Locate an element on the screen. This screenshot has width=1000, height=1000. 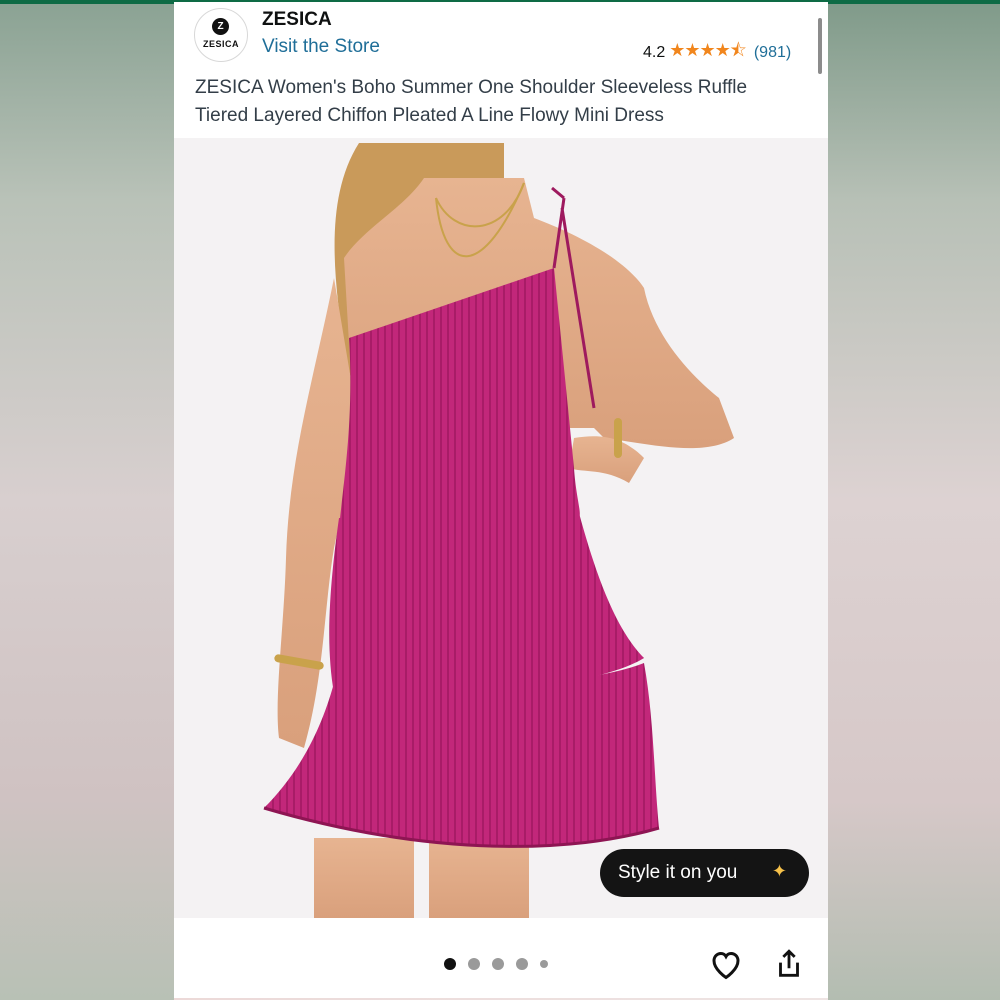
heart-icon is located at coordinates (726, 965).